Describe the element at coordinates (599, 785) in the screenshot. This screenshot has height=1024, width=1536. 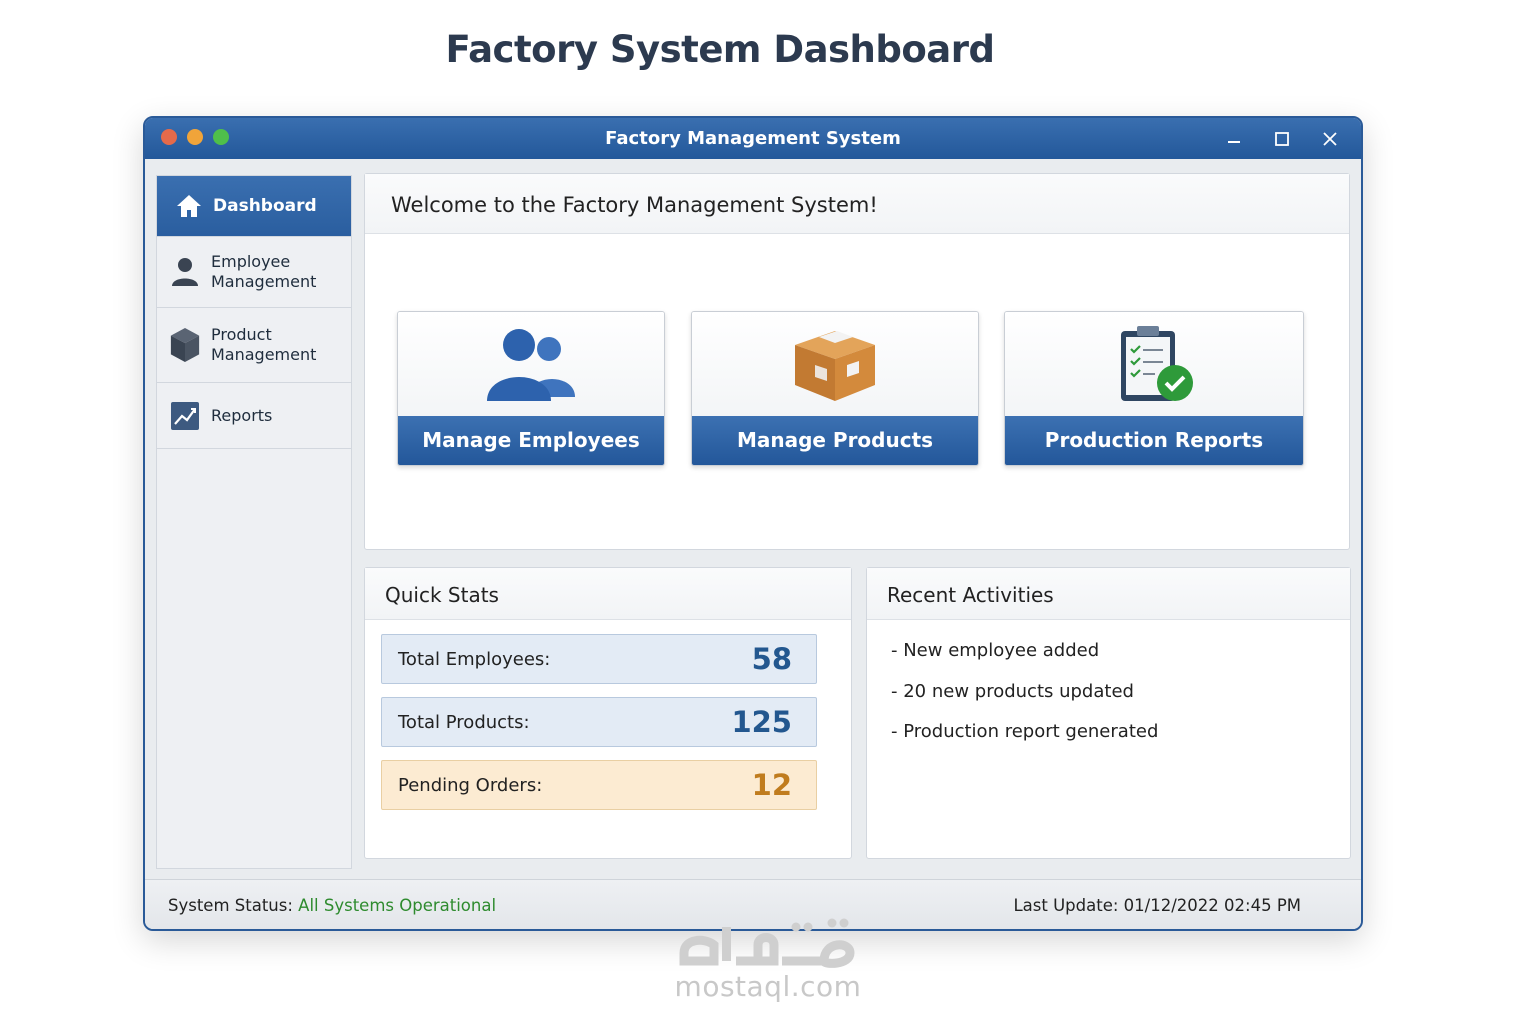
I see `stat-pending-orders: Pending Orders: 12` at that location.